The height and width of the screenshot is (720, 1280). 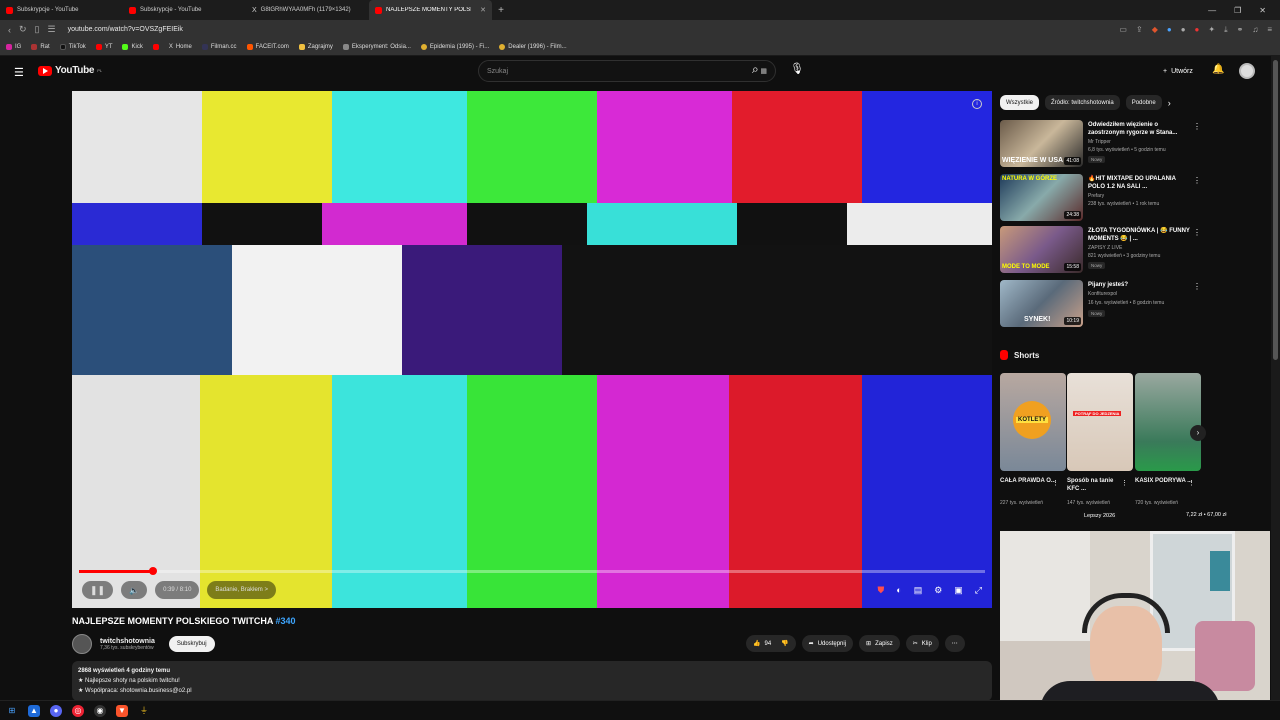 What do you see at coordinates (191, 644) in the screenshot?
I see `subscribe-button: Subskrybuj` at bounding box center [191, 644].